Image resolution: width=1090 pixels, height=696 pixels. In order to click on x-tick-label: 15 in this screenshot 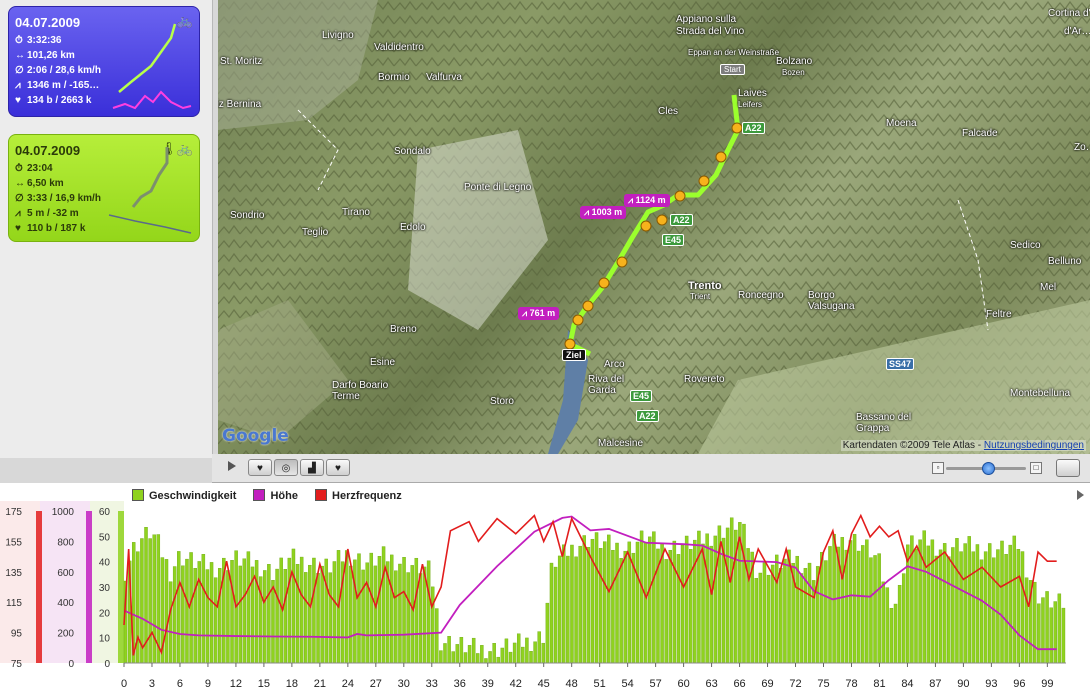, I will do `click(264, 684)`.